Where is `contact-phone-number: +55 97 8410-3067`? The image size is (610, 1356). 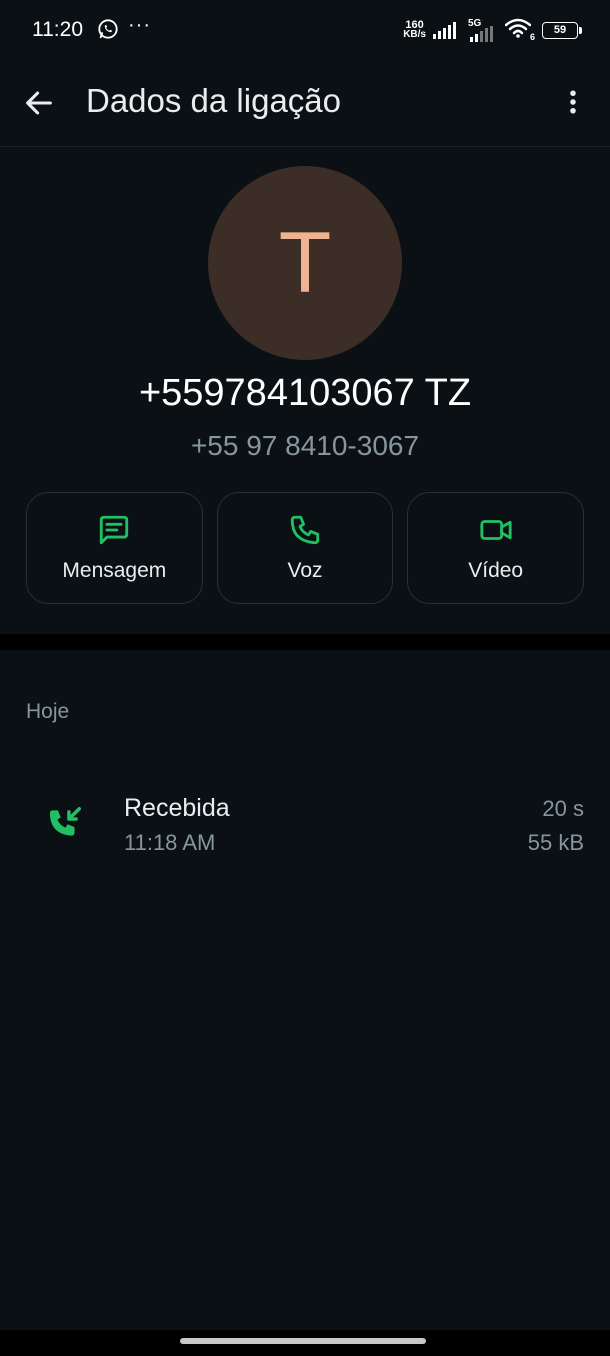 contact-phone-number: +55 97 8410-3067 is located at coordinates (305, 445).